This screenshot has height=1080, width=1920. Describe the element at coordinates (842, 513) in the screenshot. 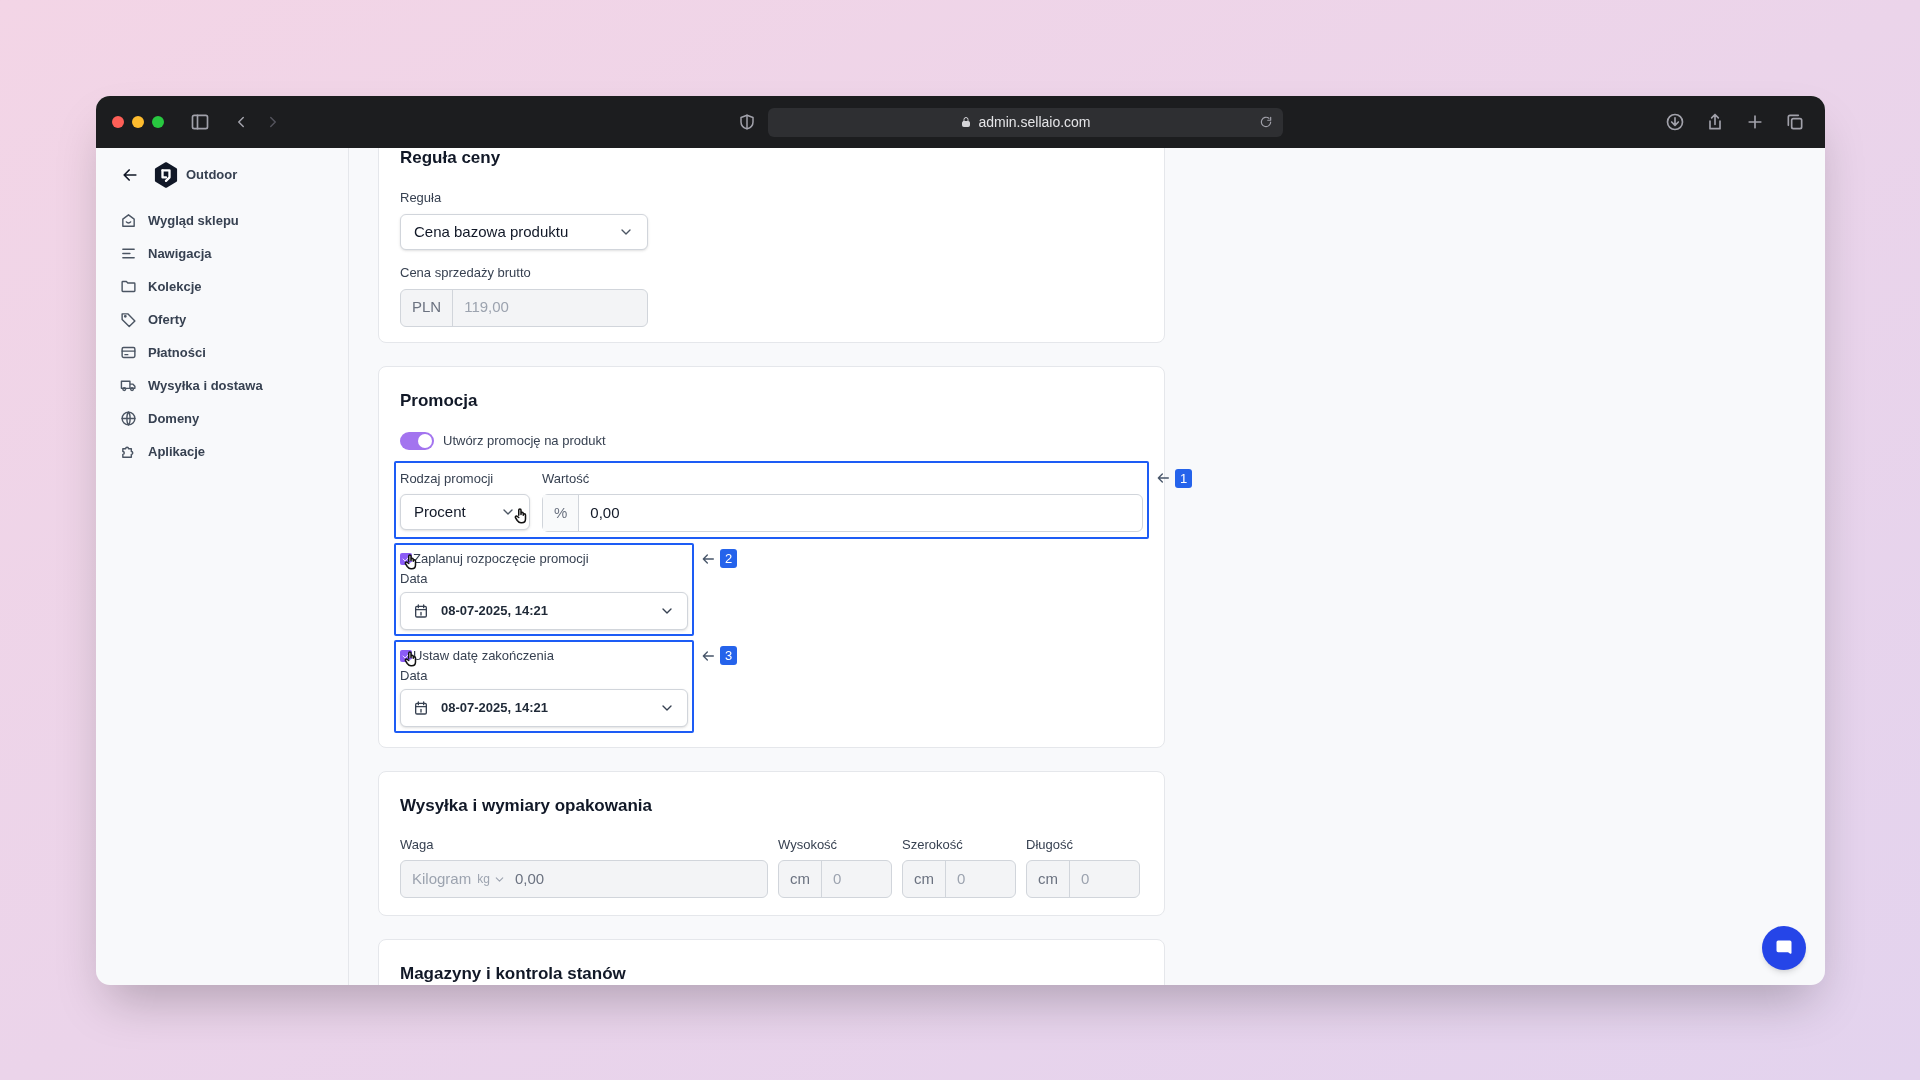

I see `input-field: % 0,00` at that location.